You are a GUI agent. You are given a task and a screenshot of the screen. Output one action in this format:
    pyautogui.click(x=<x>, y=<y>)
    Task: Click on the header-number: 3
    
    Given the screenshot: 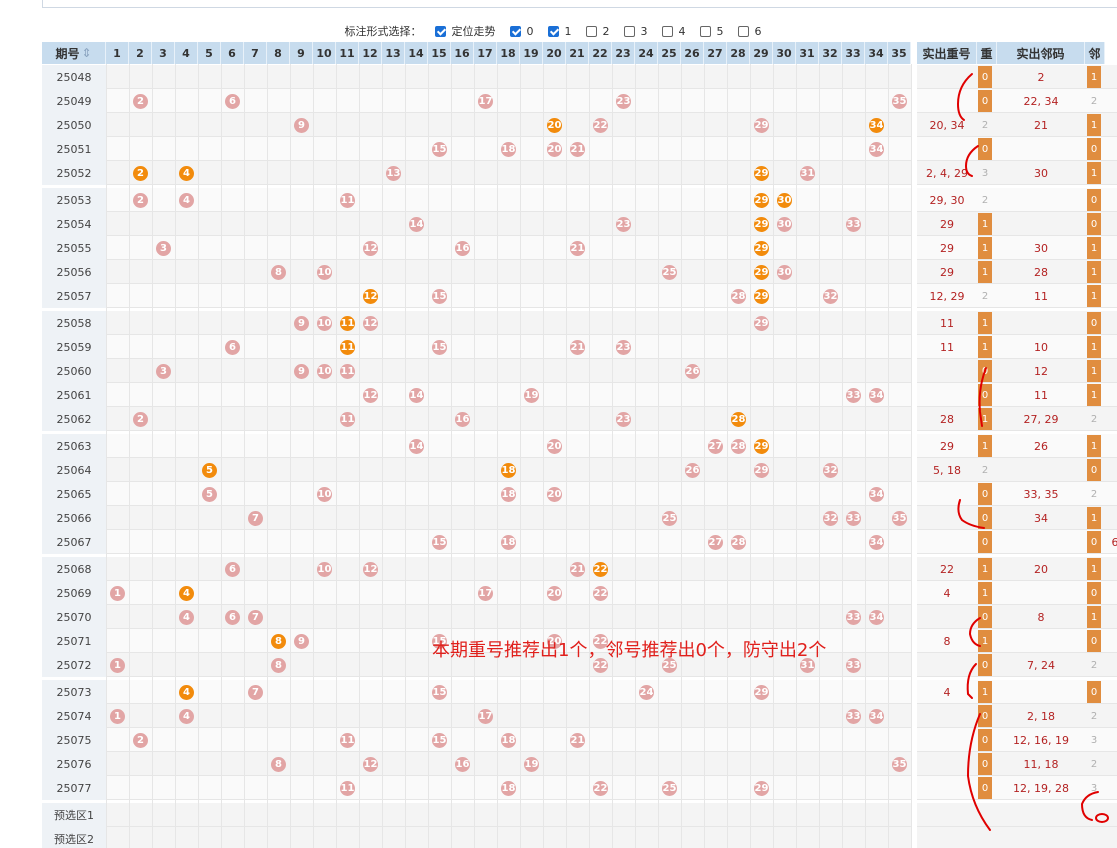 What is the action you would take?
    pyautogui.click(x=163, y=53)
    